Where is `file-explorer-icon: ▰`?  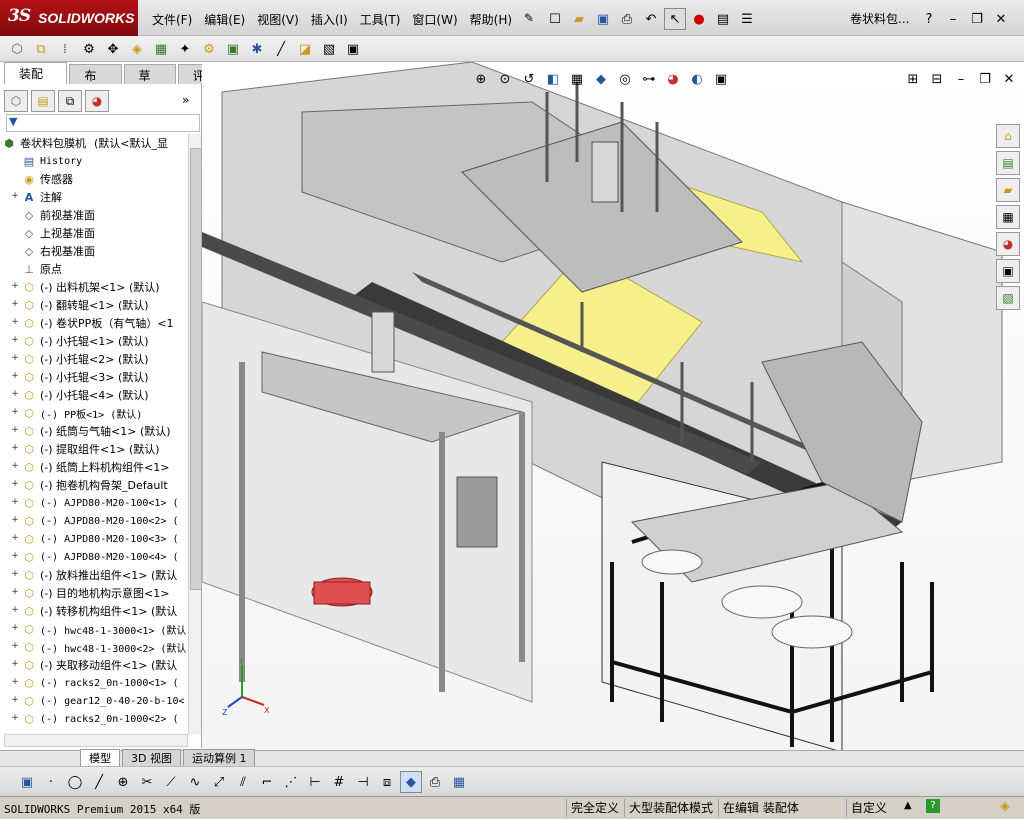
file-explorer-icon: ▰ is located at coordinates (1008, 190).